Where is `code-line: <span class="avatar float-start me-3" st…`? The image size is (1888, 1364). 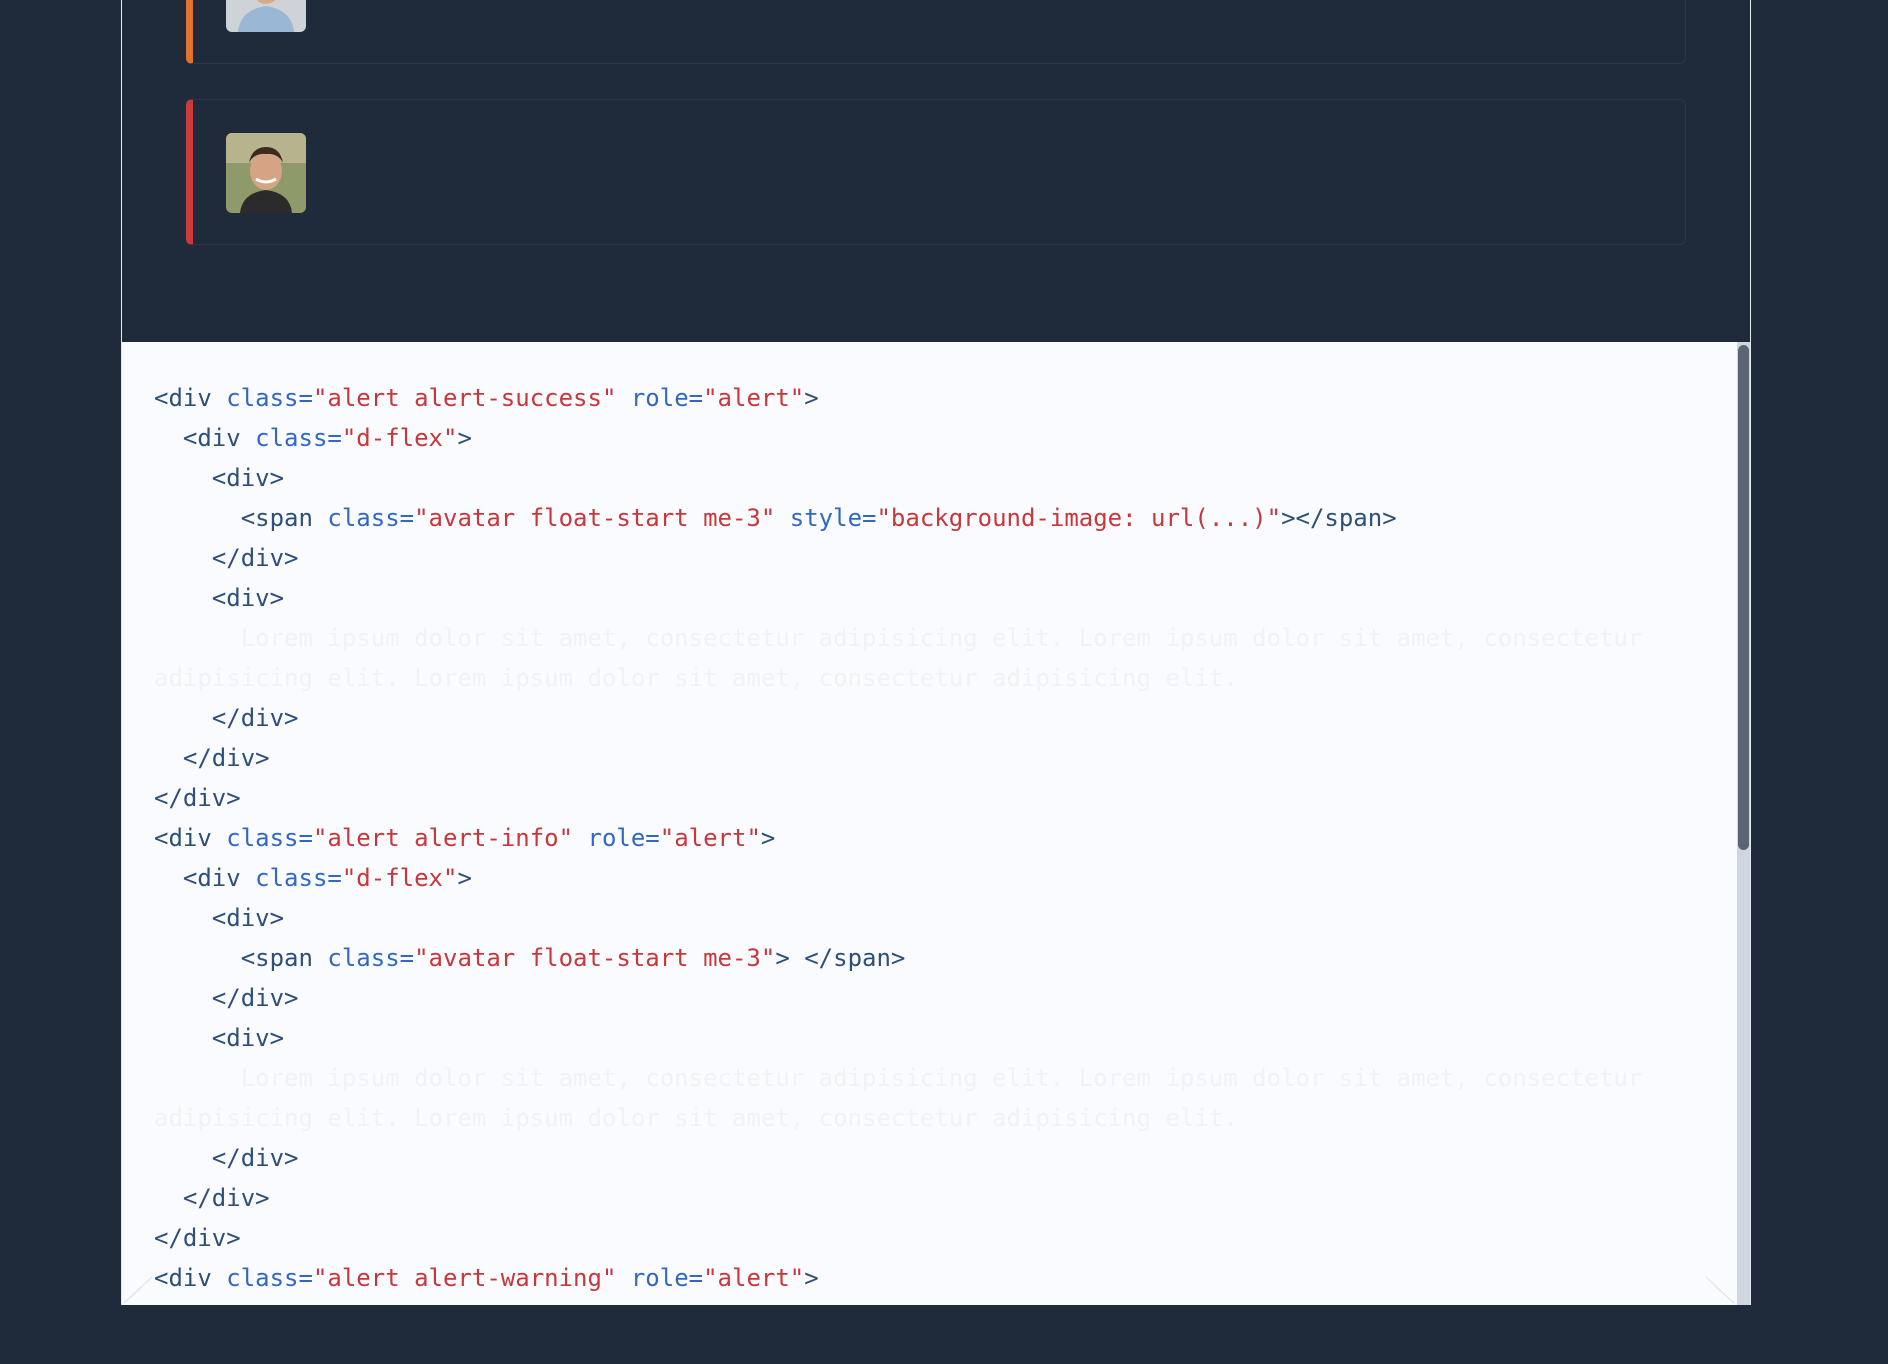
code-line: <span class="avatar float-start me-3" st… is located at coordinates (898, 518).